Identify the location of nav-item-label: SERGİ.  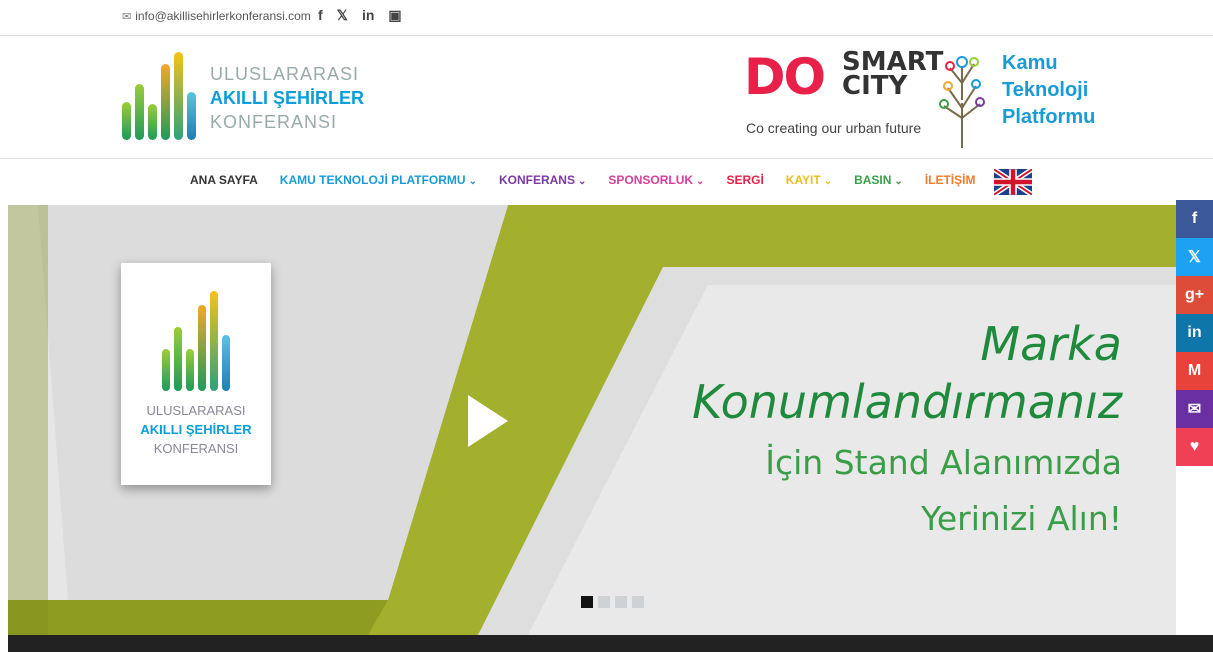
(745, 180).